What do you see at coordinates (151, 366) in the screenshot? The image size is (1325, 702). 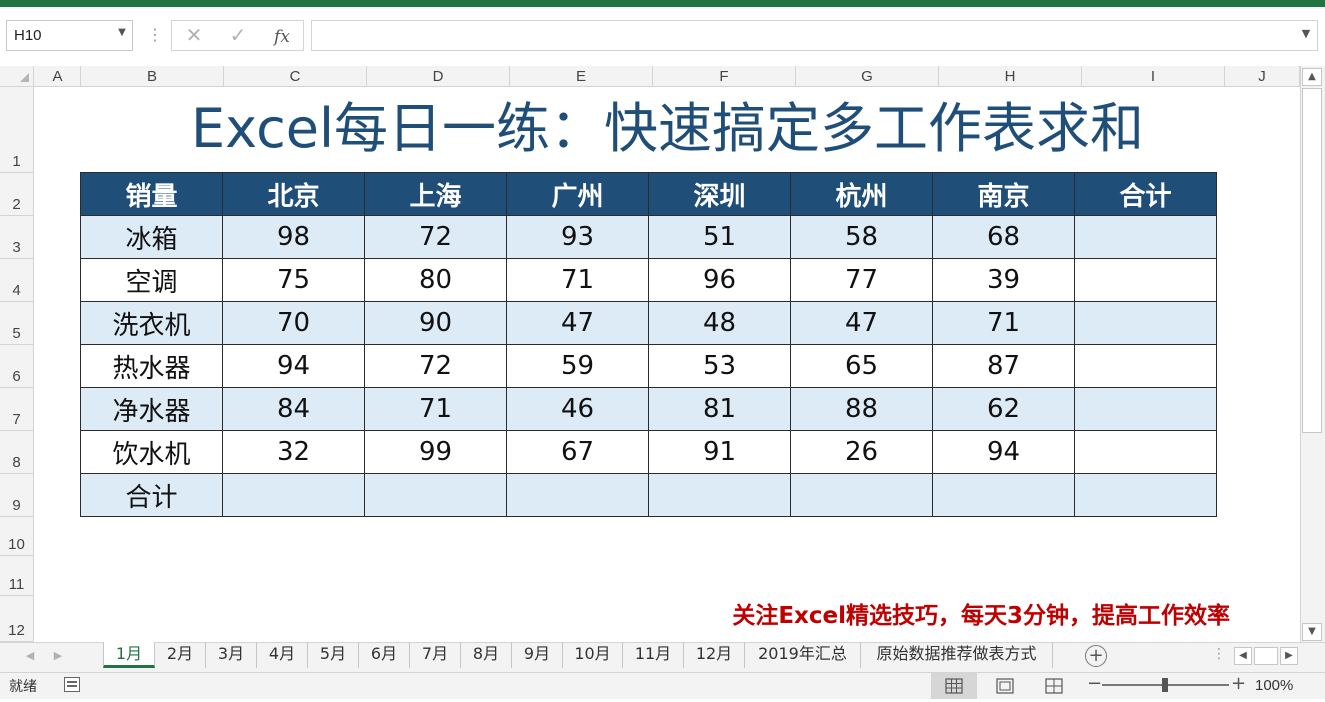 I see `table-cell: 热水器` at bounding box center [151, 366].